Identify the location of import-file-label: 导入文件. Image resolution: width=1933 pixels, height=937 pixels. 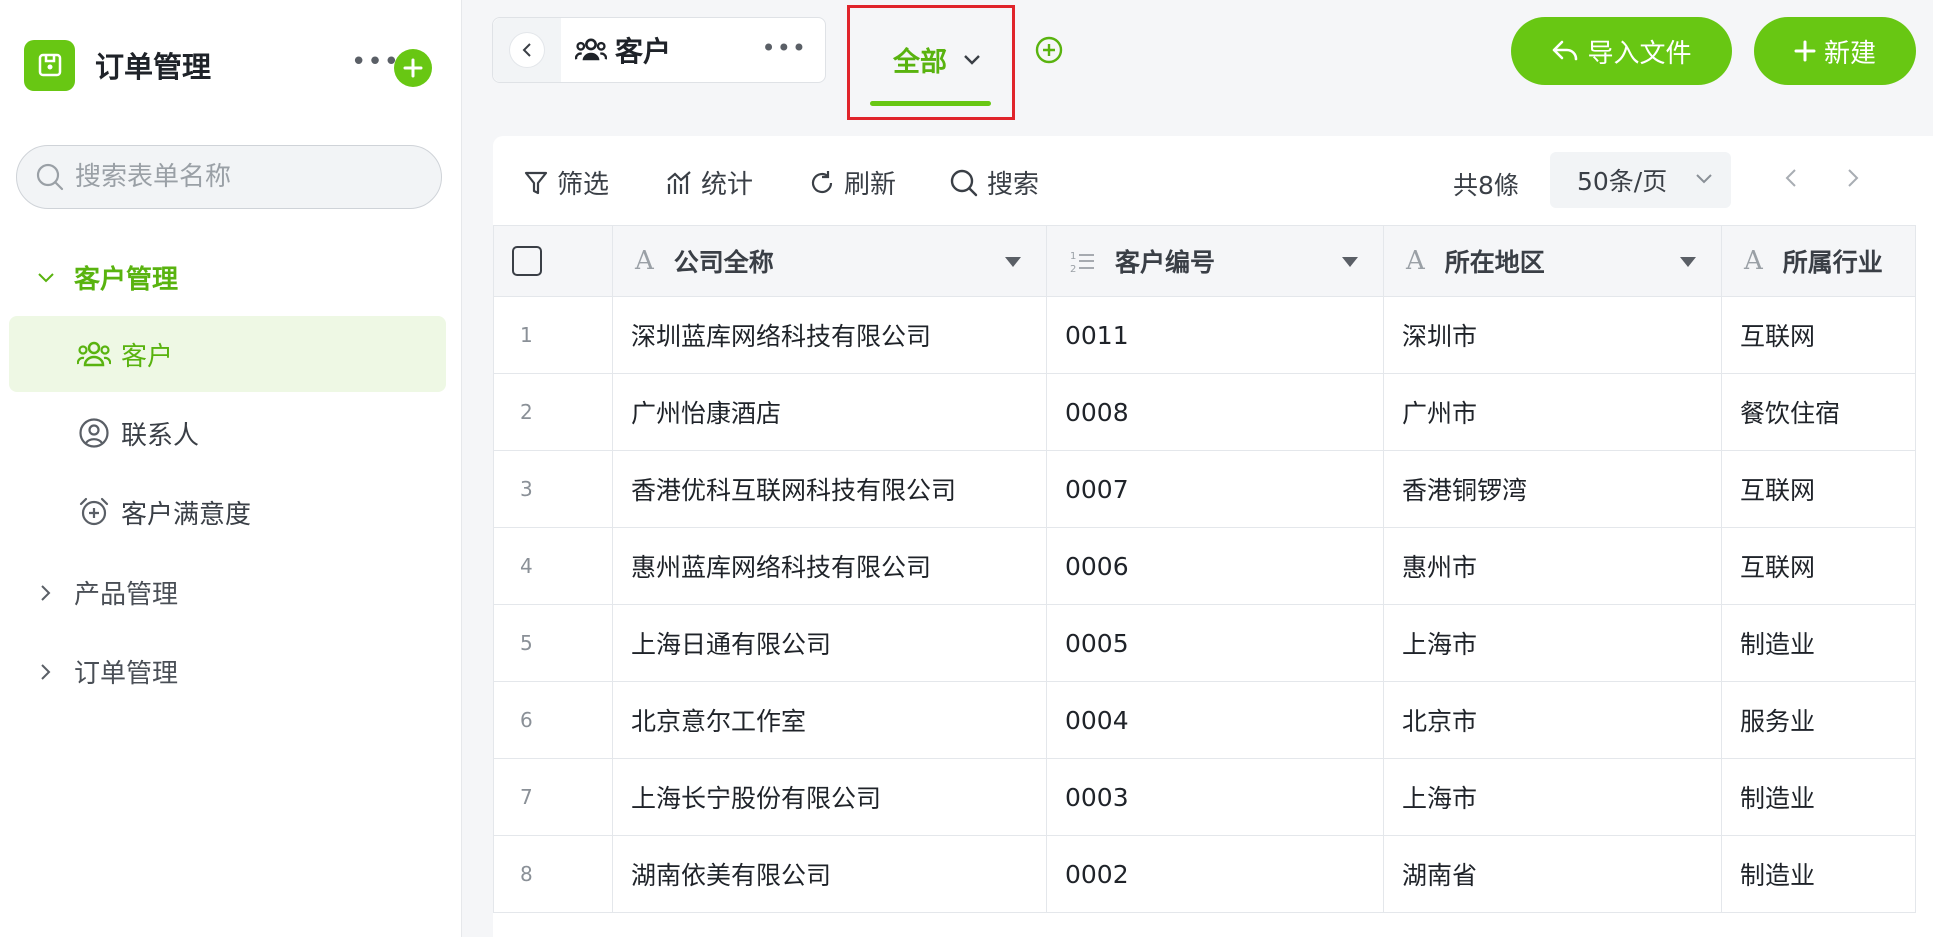
(1639, 53).